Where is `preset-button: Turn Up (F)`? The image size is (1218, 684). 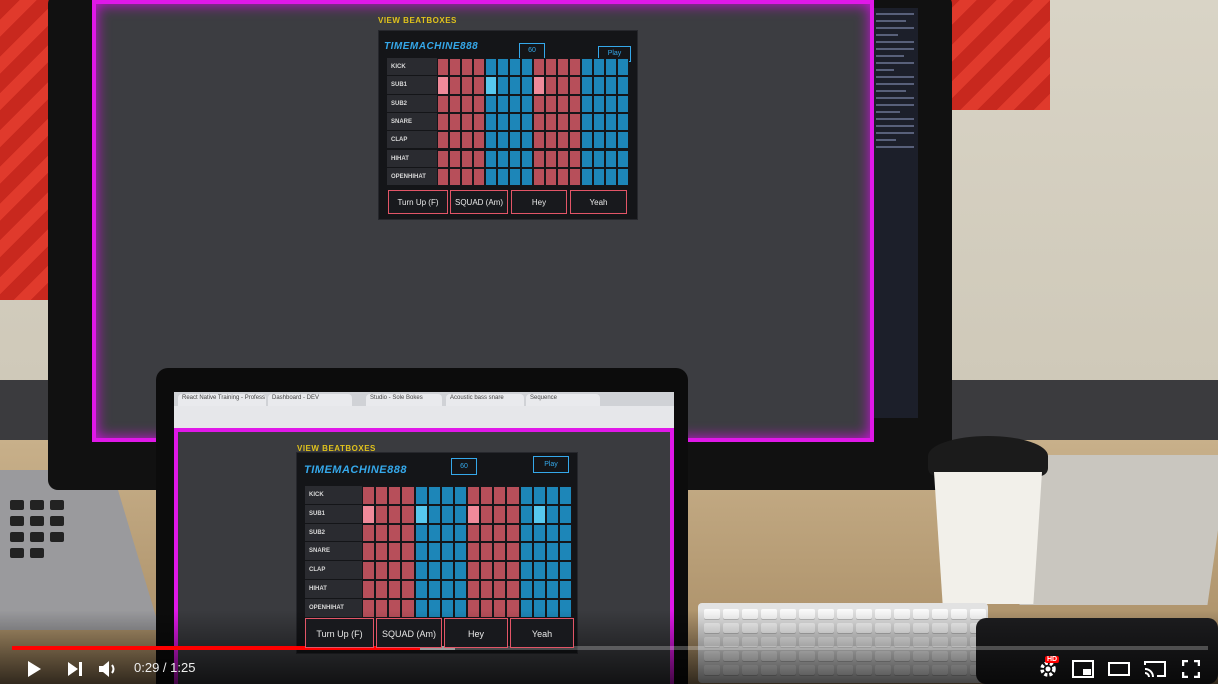
preset-button: Turn Up (F) is located at coordinates (339, 633).